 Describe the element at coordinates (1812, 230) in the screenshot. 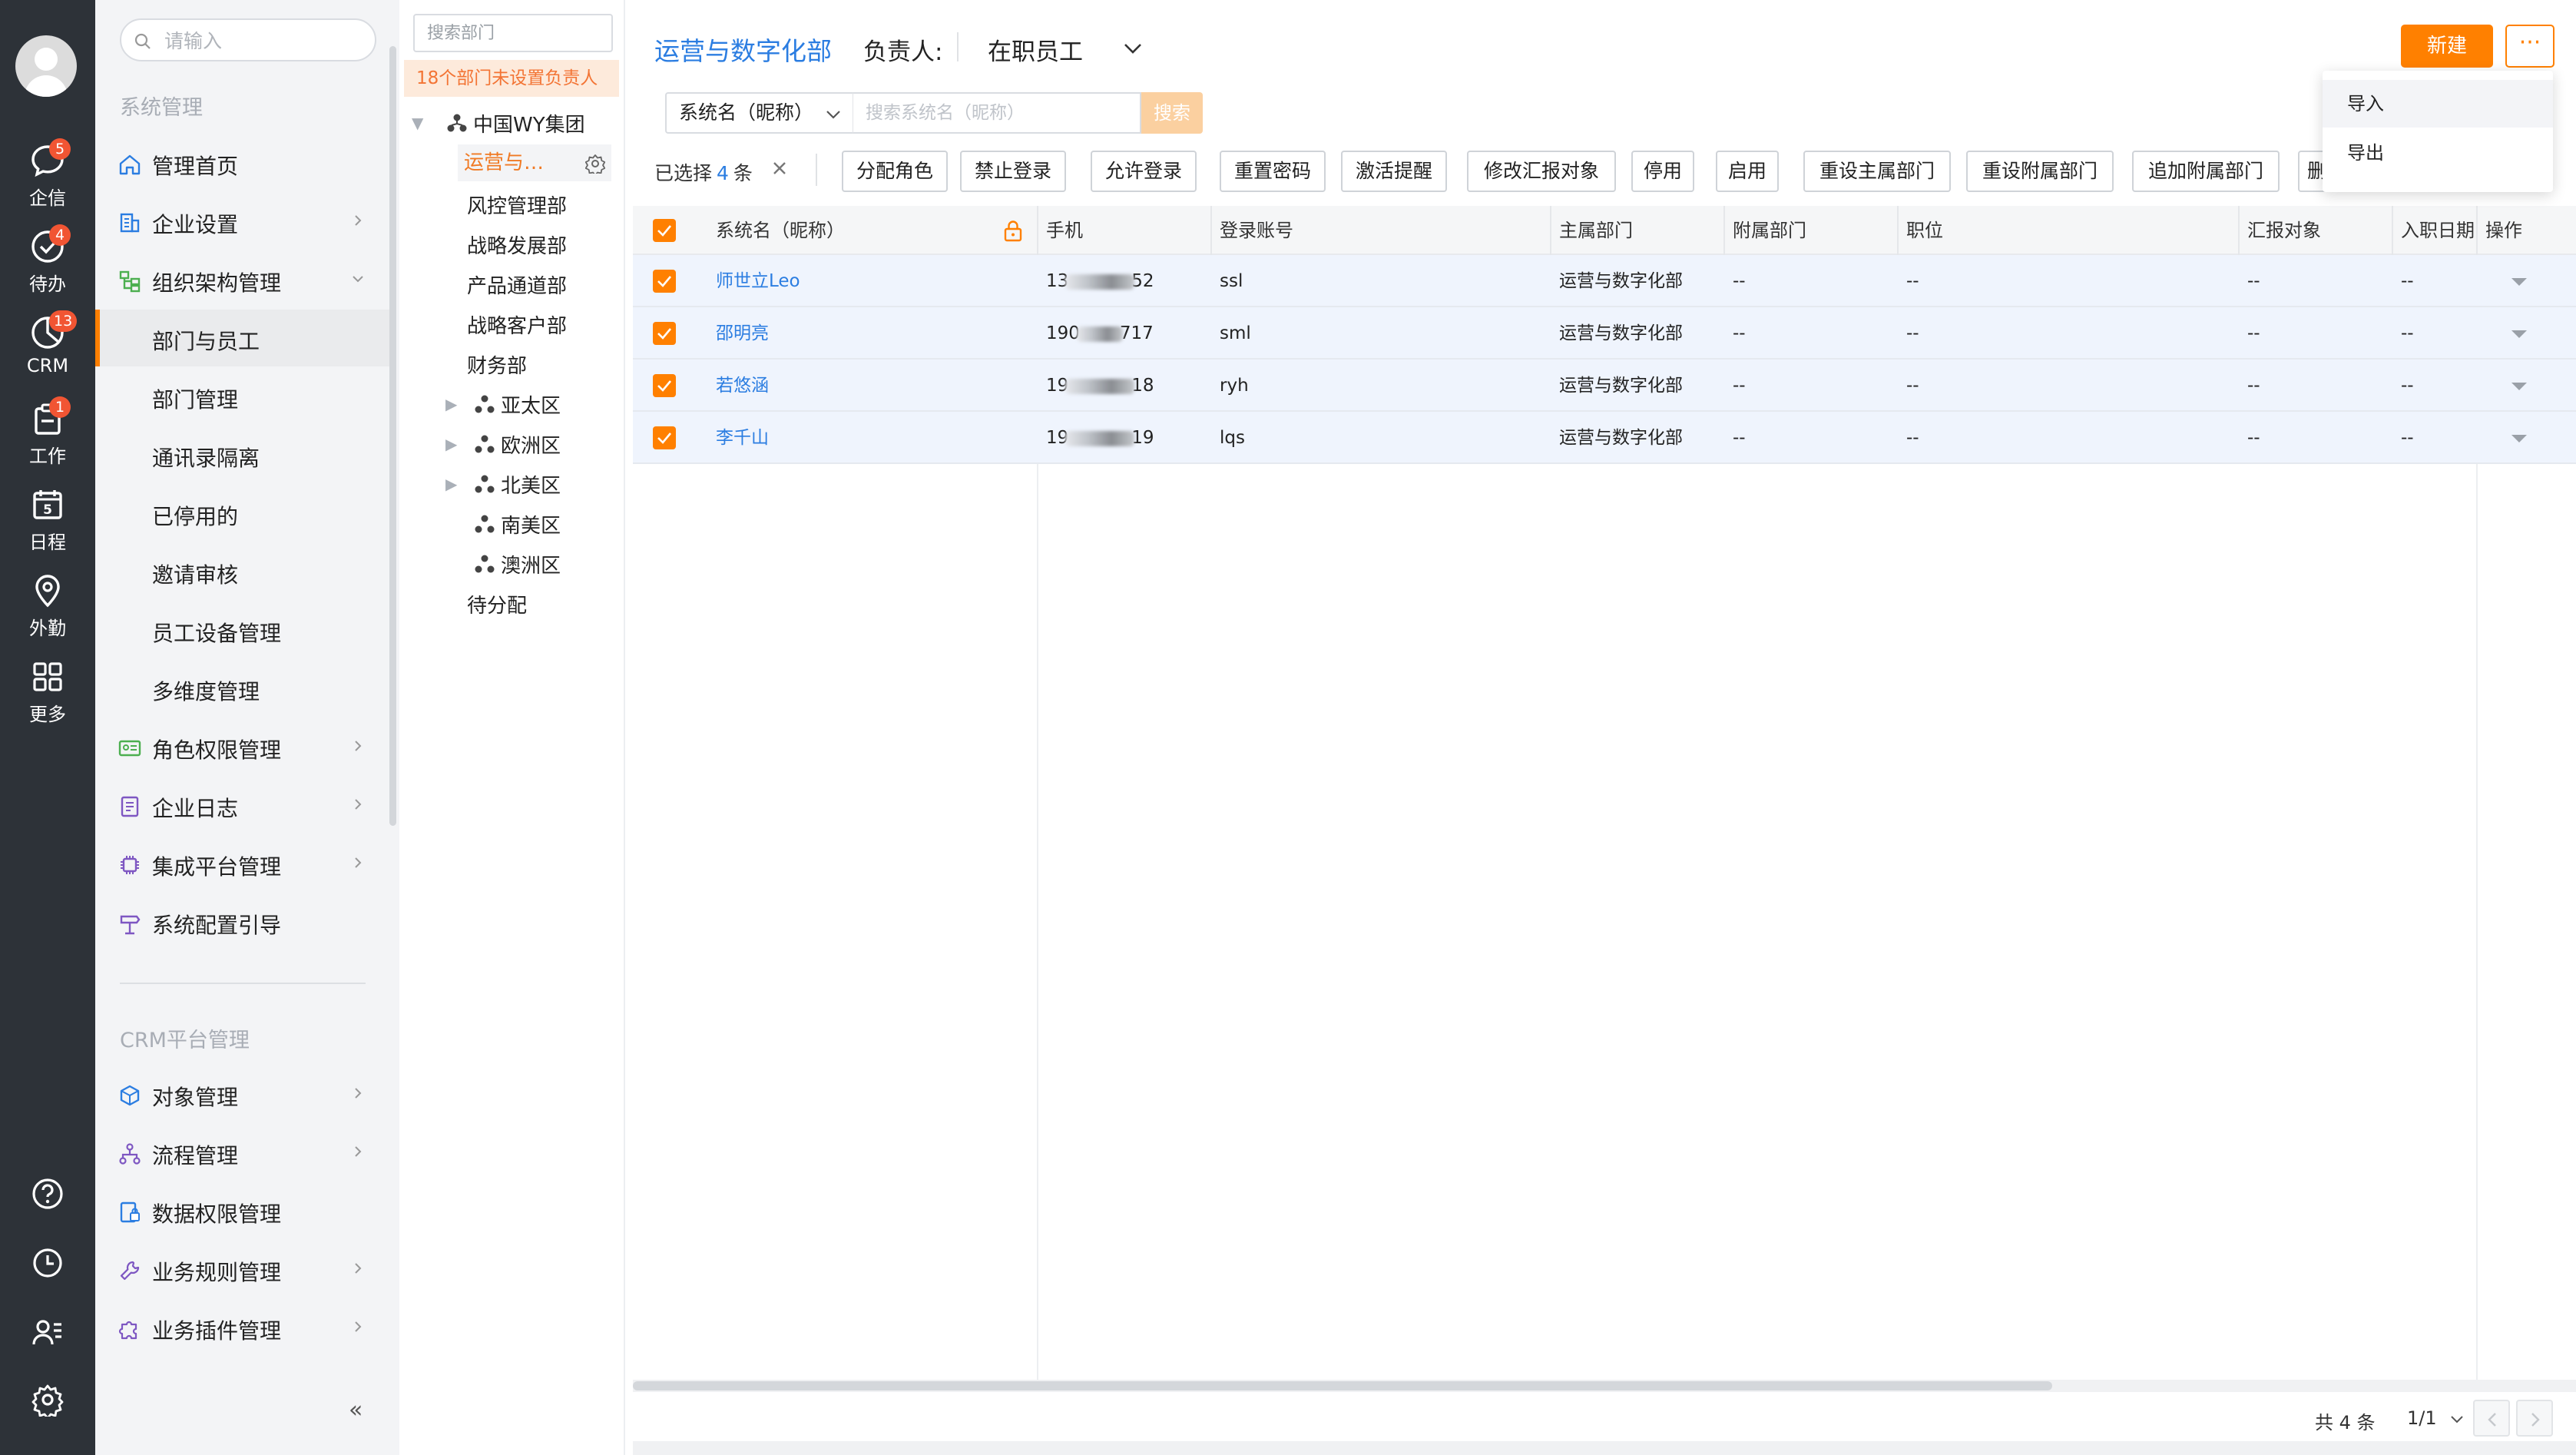

I see `col-header-sub-dept: 附属部门` at that location.